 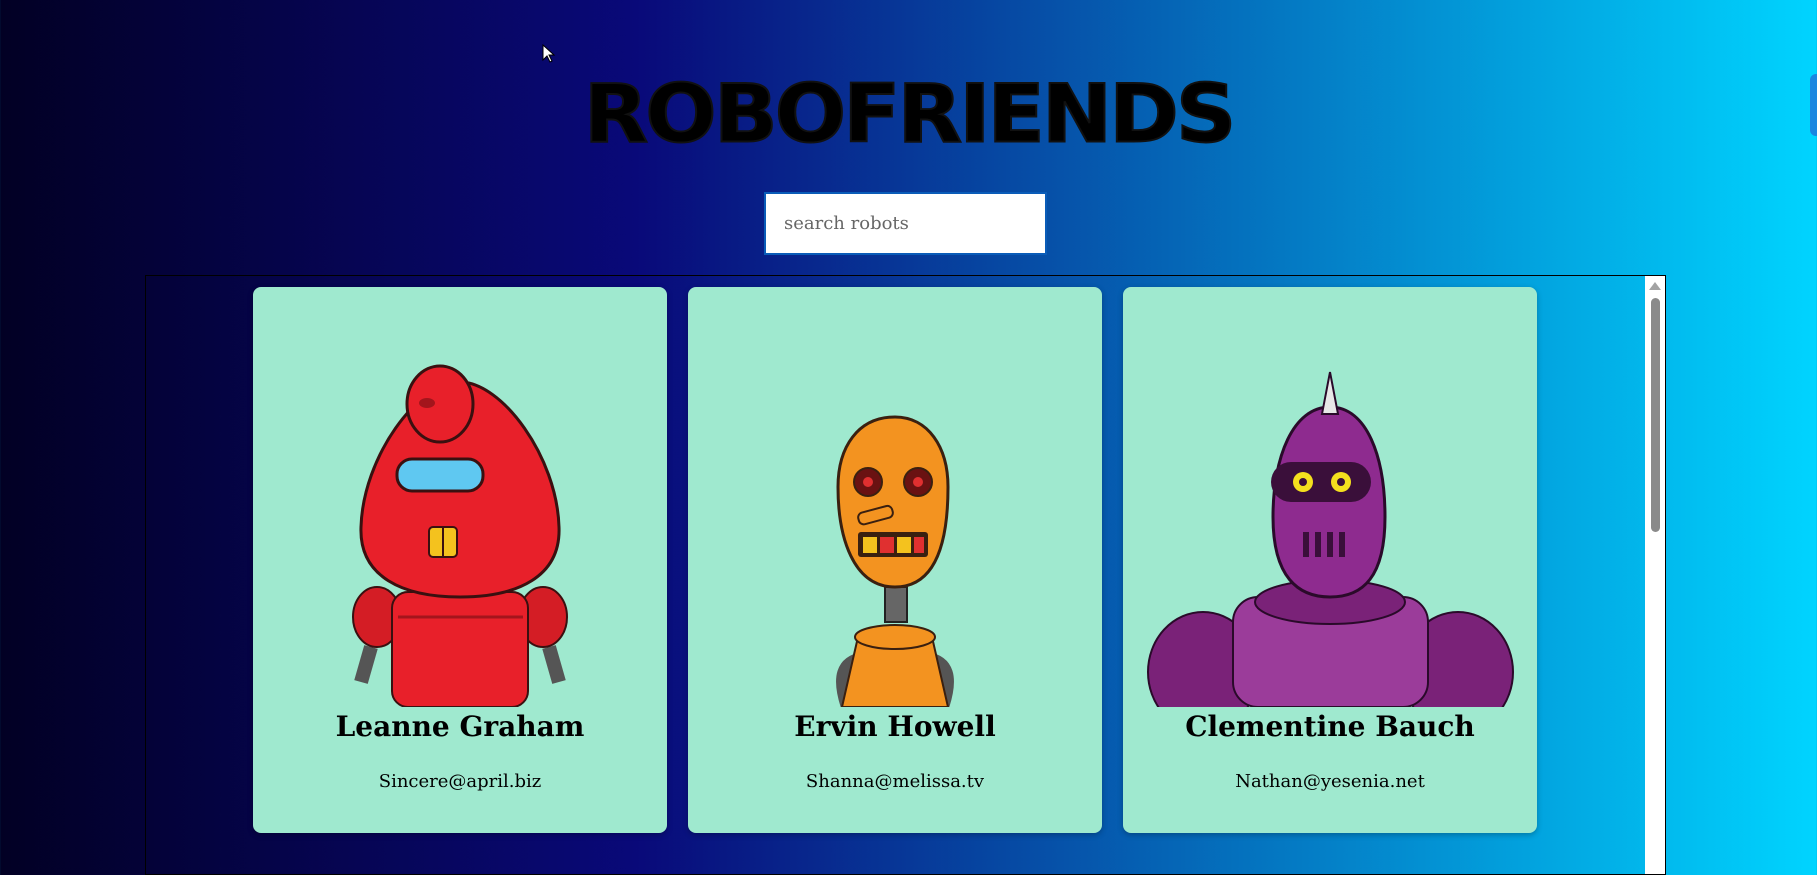 I want to click on robot-name: Leanne Graham, so click(x=460, y=726).